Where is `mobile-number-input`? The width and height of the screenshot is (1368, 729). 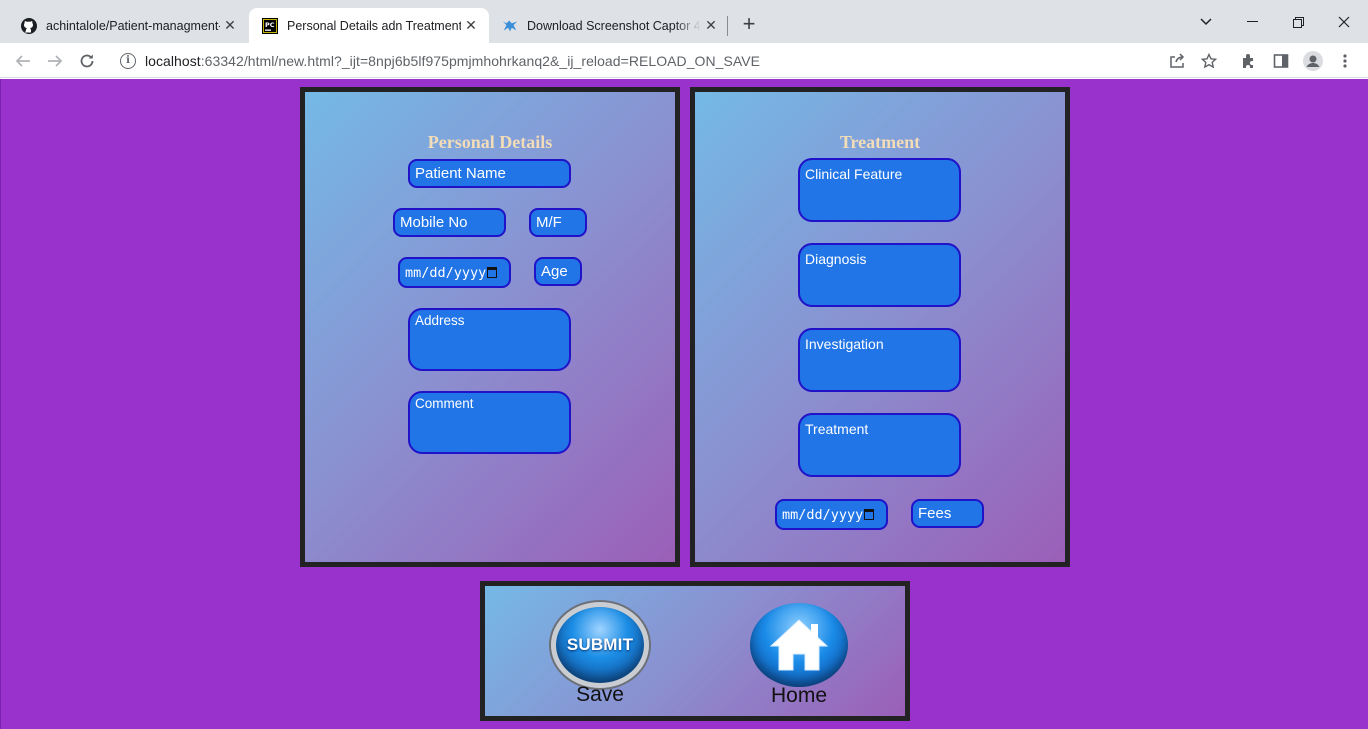
mobile-number-input is located at coordinates (449, 222).